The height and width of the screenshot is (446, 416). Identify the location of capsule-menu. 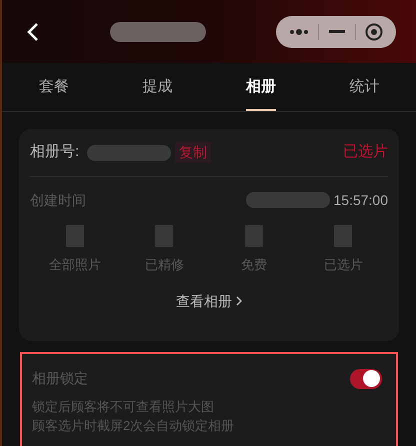
(336, 32).